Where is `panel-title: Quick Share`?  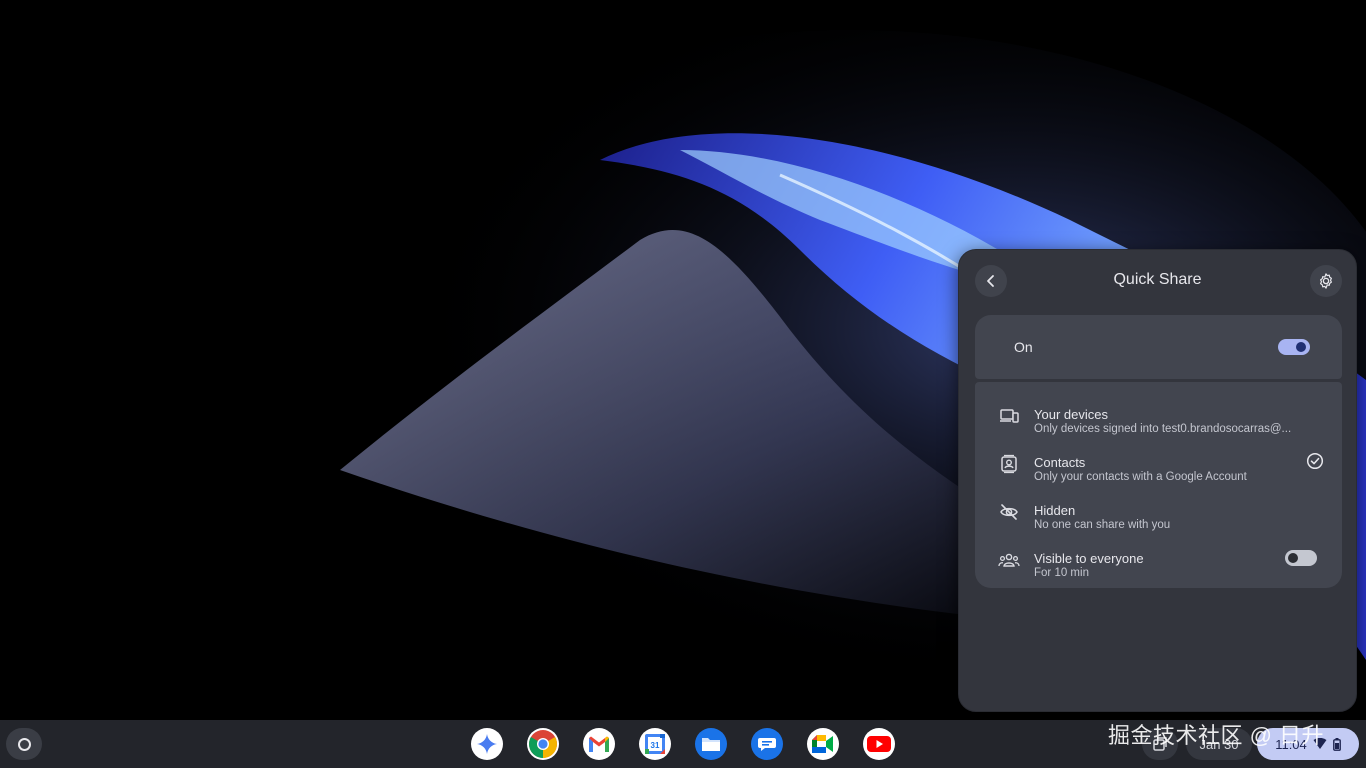
panel-title: Quick Share is located at coordinates (1157, 279).